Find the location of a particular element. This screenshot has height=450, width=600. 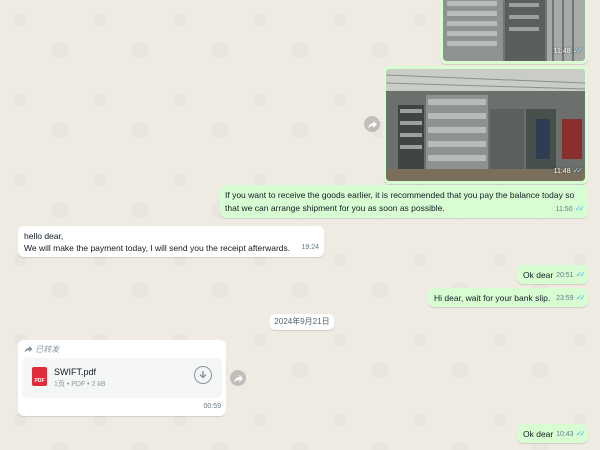

download-button is located at coordinates (203, 375).